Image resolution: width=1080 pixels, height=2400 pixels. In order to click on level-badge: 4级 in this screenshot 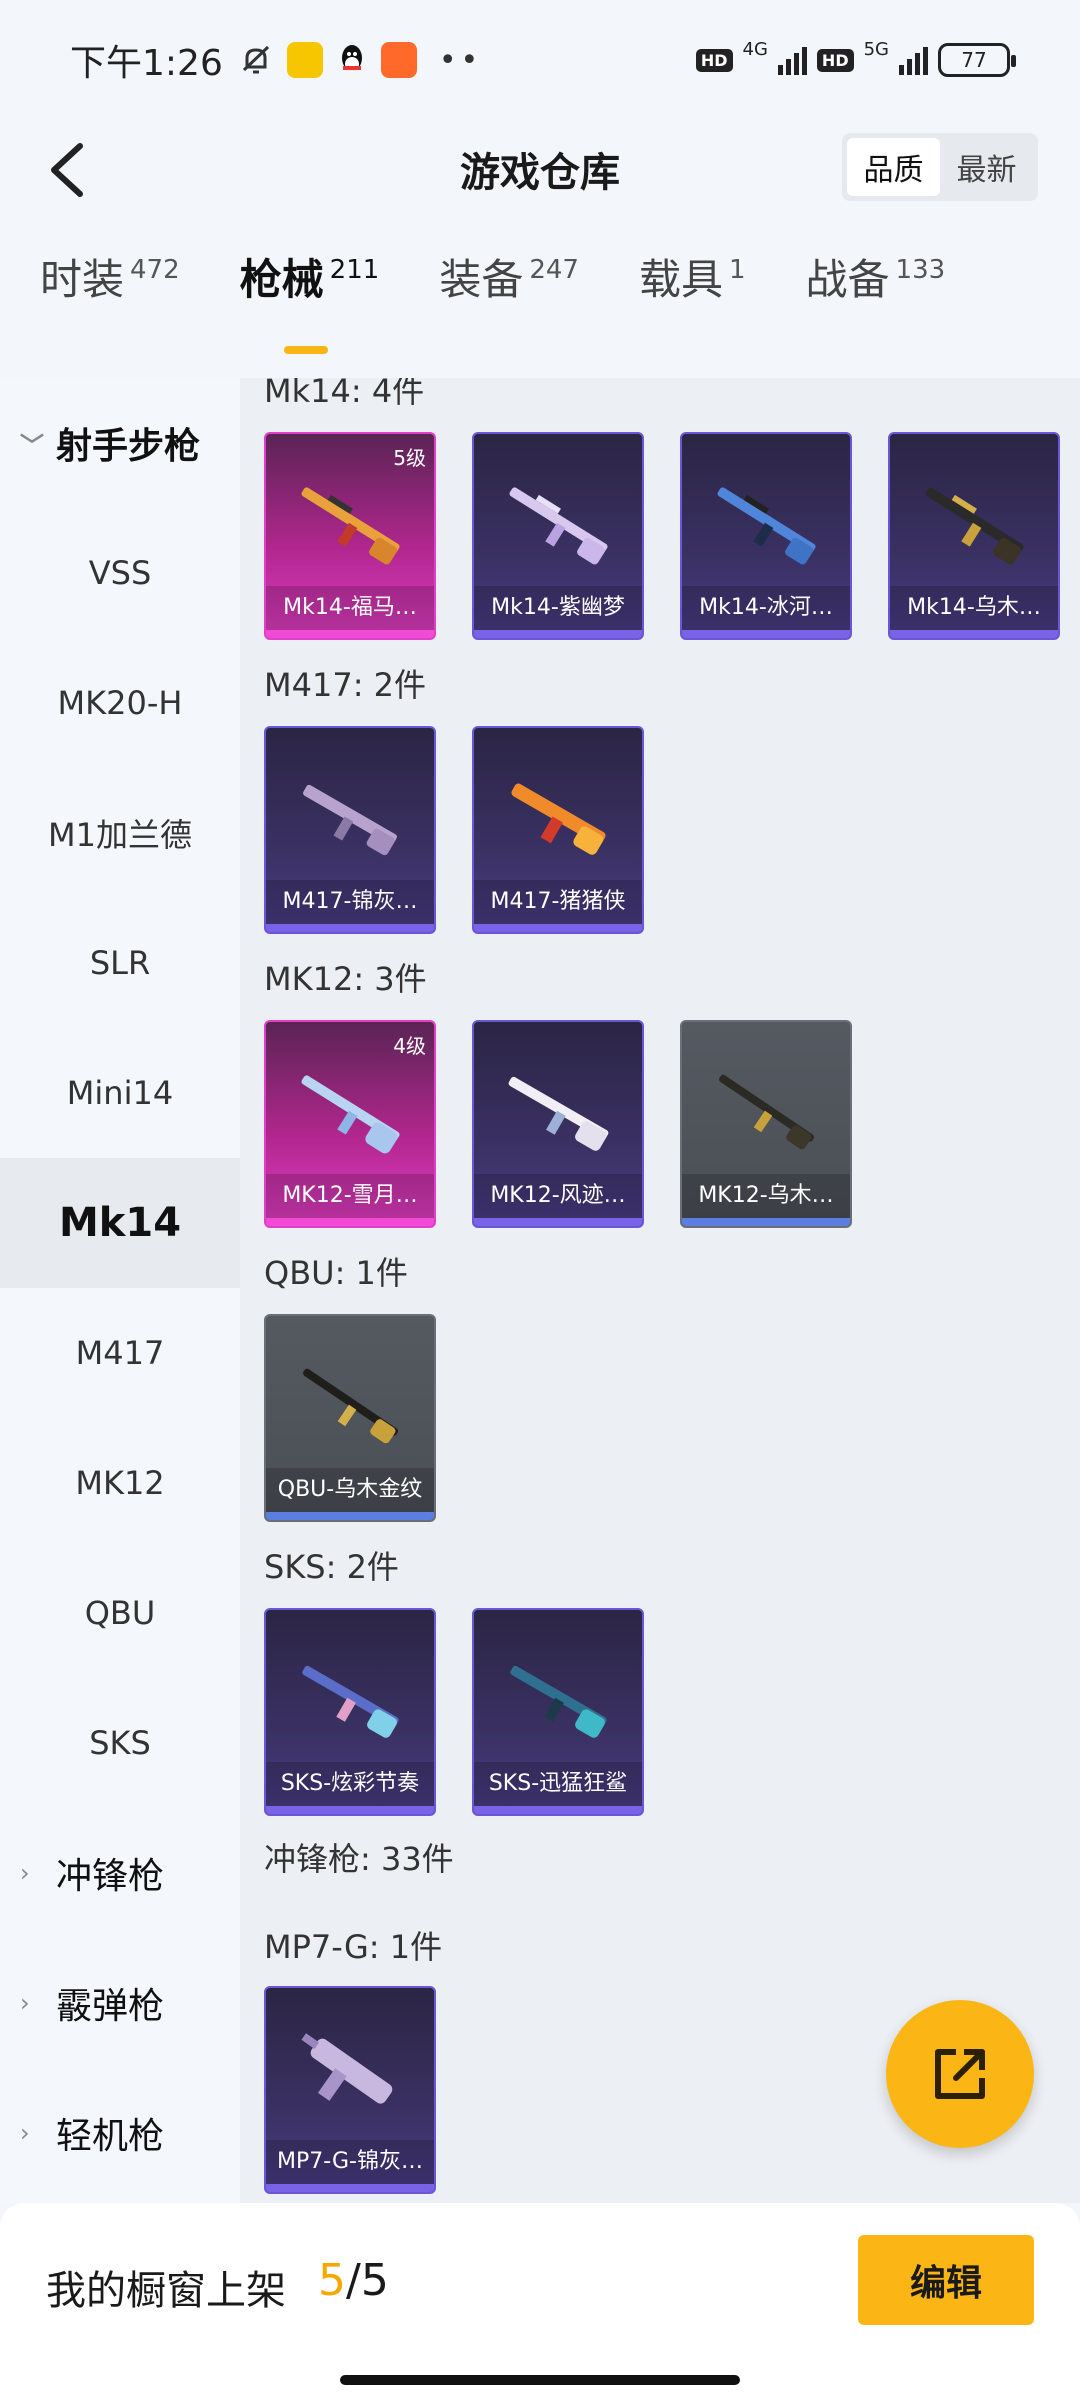, I will do `click(409, 1046)`.